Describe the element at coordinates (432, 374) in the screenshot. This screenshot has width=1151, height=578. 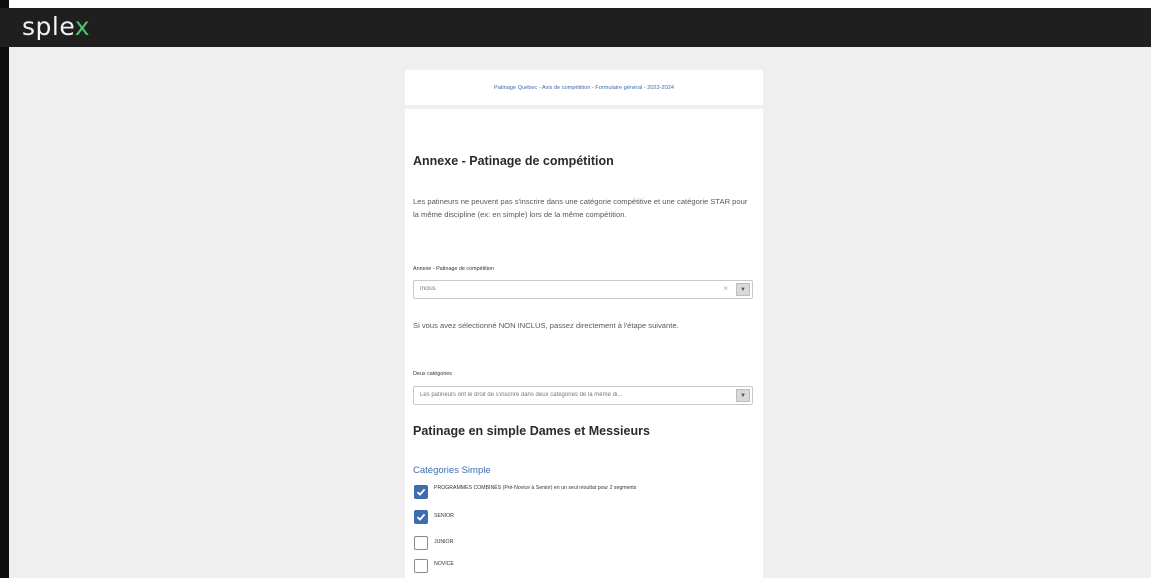
I see `deux-categories-label: Deux catégories` at that location.